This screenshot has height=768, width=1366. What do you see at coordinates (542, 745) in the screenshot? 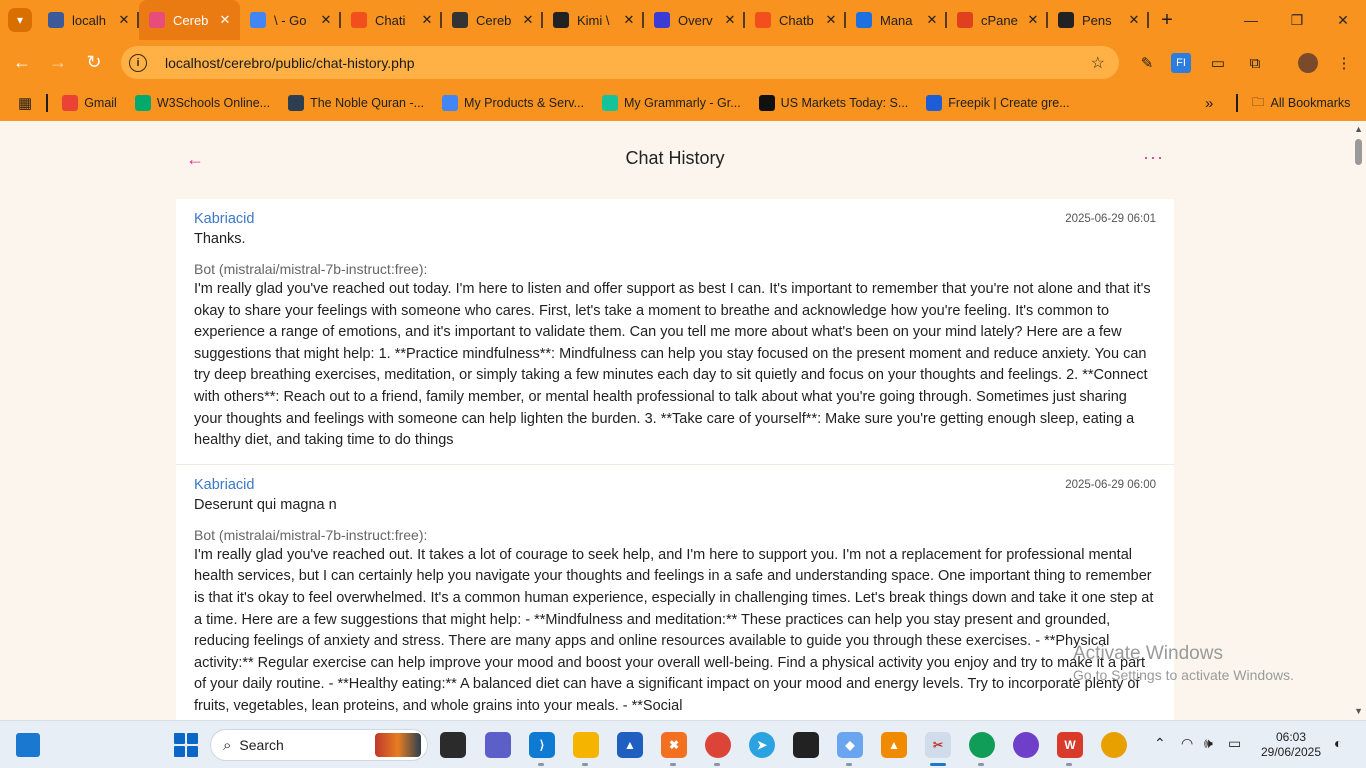
I see `vscode-icon: ⟩` at bounding box center [542, 745].